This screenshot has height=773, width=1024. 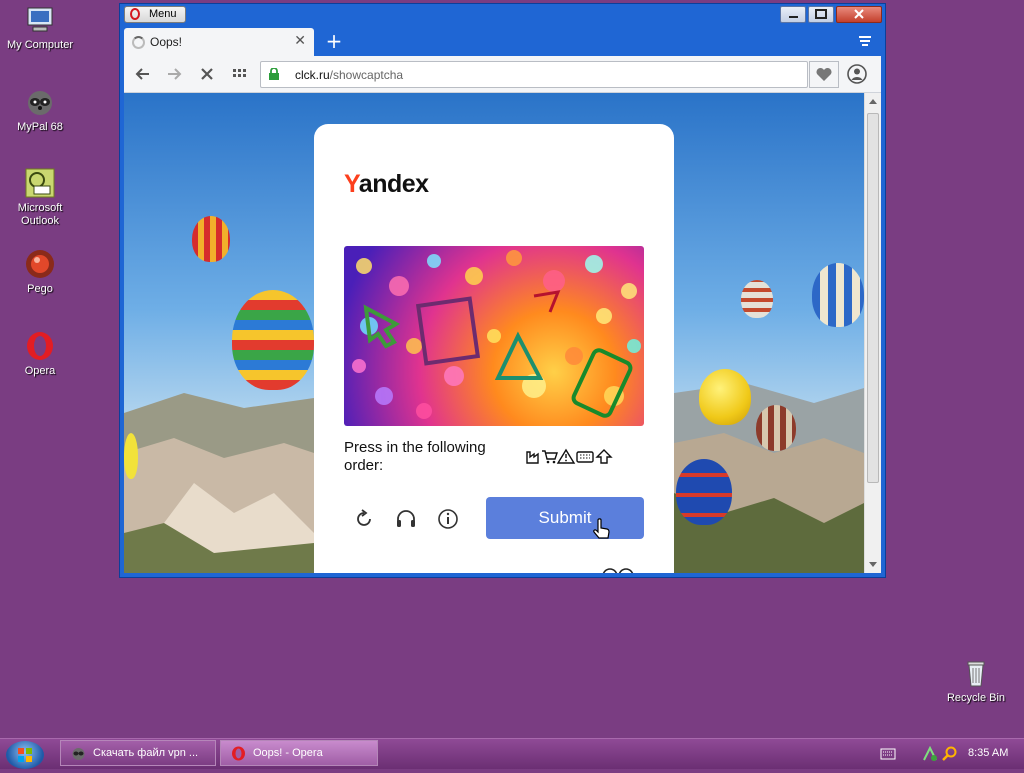 What do you see at coordinates (534, 74) in the screenshot?
I see `address-bar: clck.ru/showcaptcha` at bounding box center [534, 74].